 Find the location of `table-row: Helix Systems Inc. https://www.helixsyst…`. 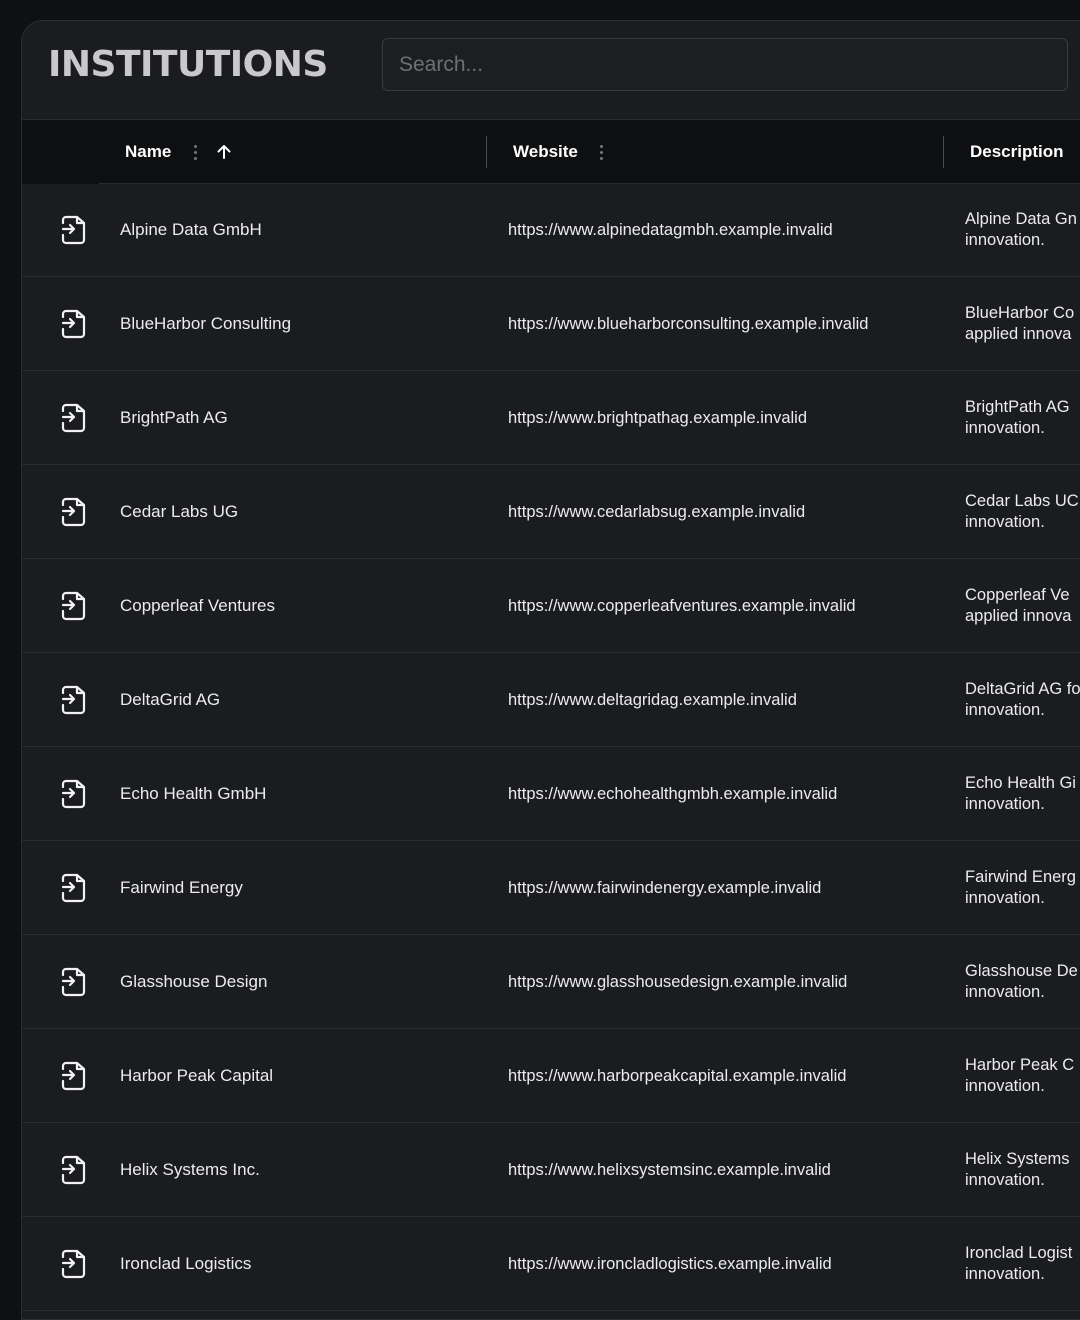

table-row: Helix Systems Inc. https://www.helixsyst… is located at coordinates (551, 1170).